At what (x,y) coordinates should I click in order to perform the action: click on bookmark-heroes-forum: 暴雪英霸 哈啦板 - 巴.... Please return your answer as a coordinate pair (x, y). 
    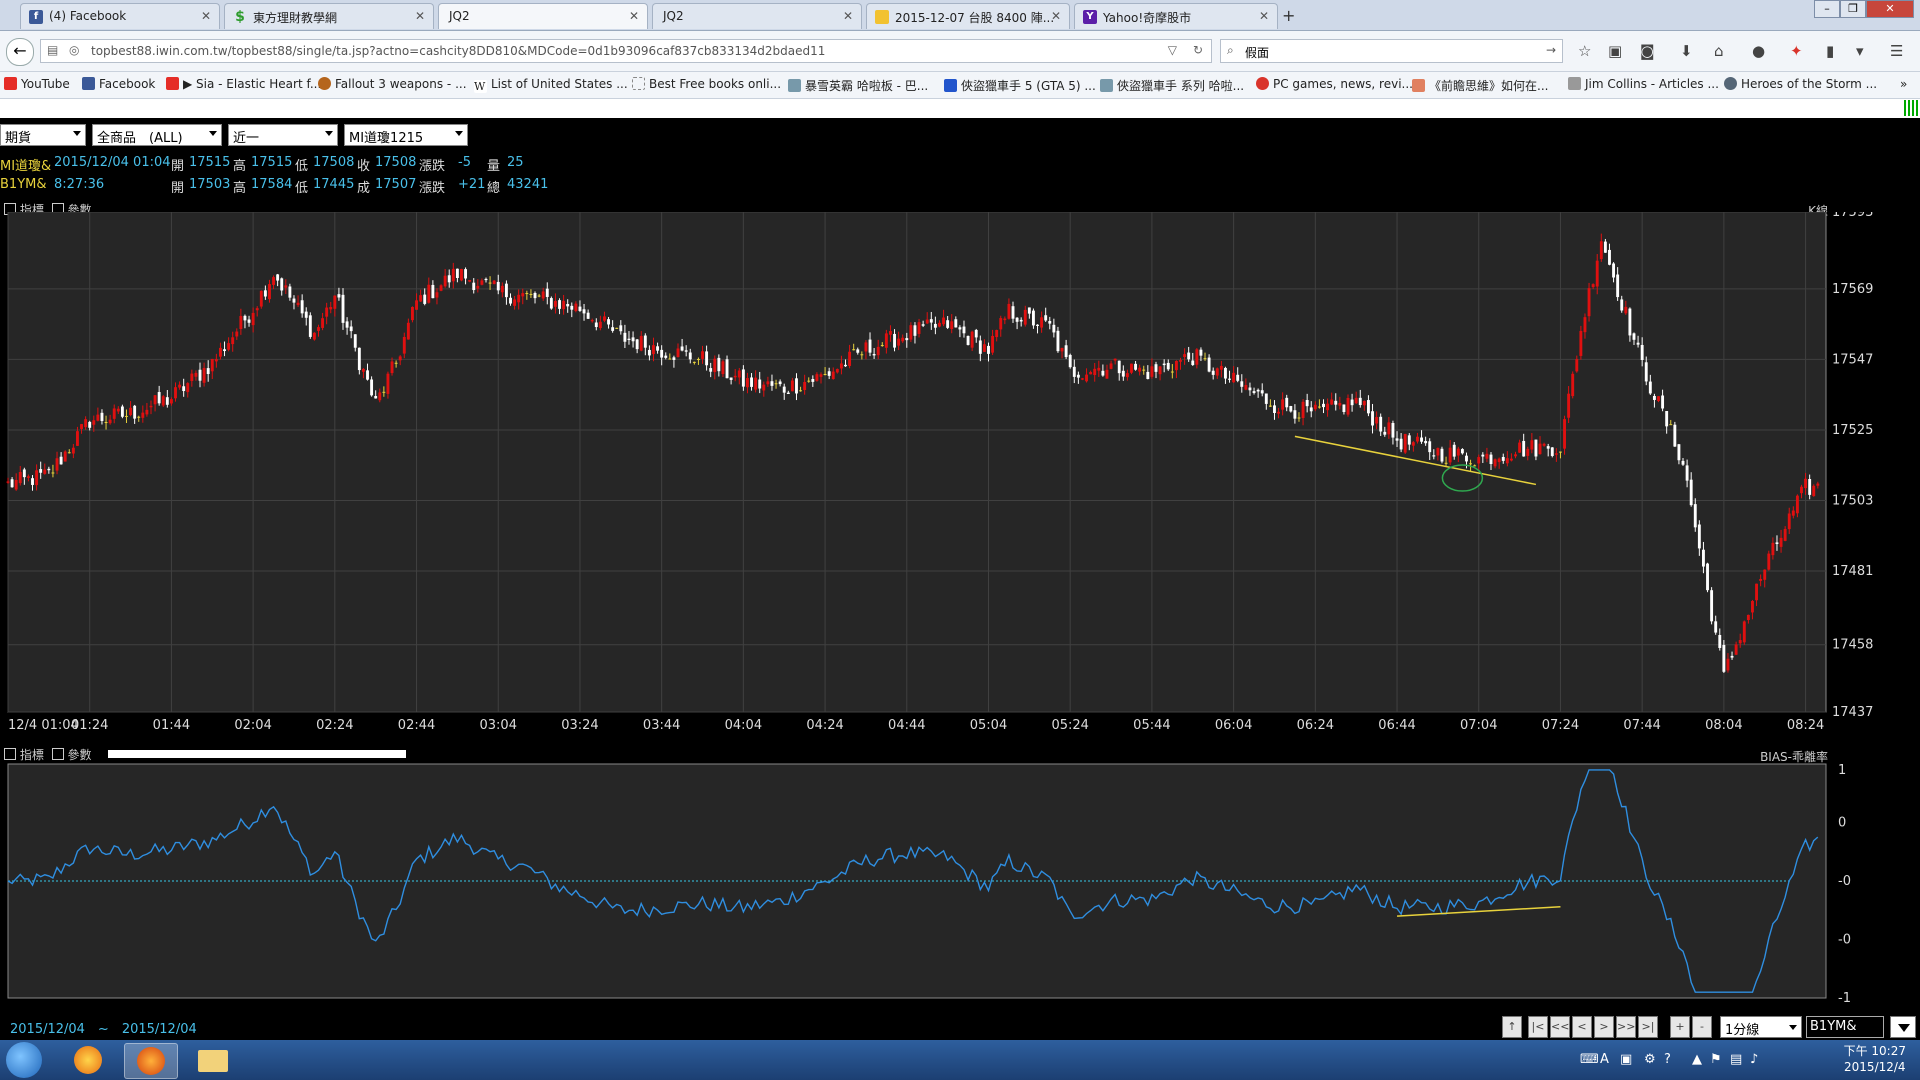
    Looking at the image, I should click on (858, 85).